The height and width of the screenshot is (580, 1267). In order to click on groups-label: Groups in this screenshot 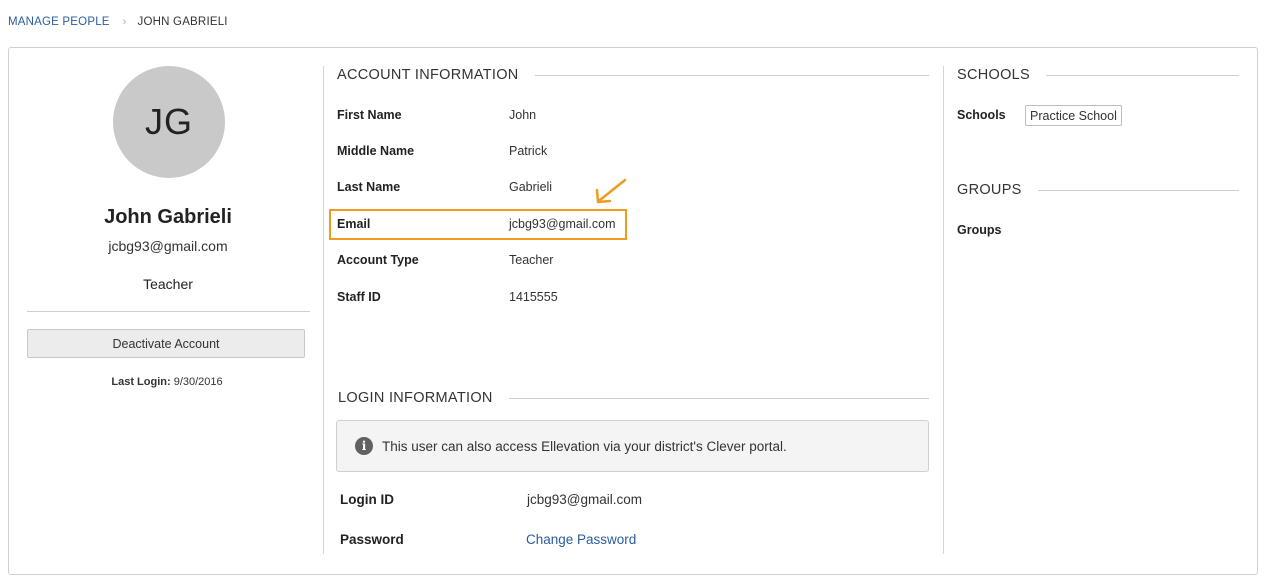, I will do `click(979, 230)`.